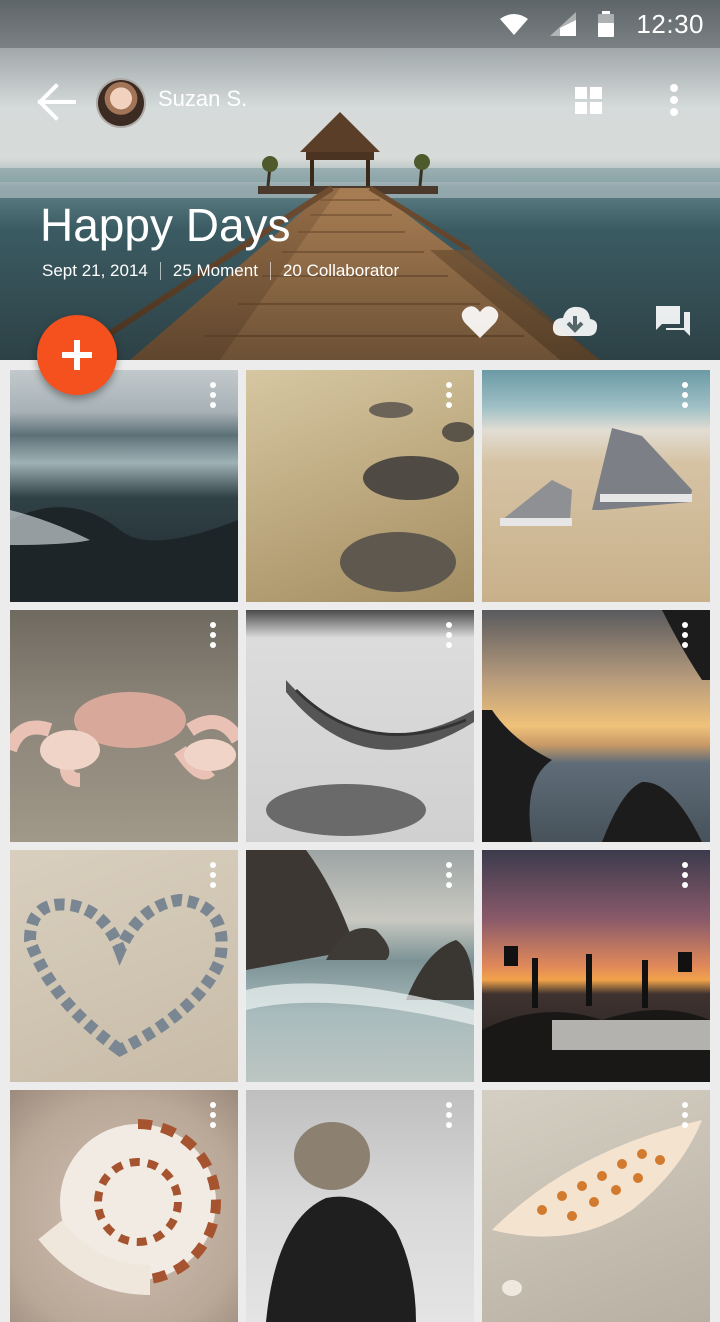  I want to click on heart-icon, so click(480, 322).